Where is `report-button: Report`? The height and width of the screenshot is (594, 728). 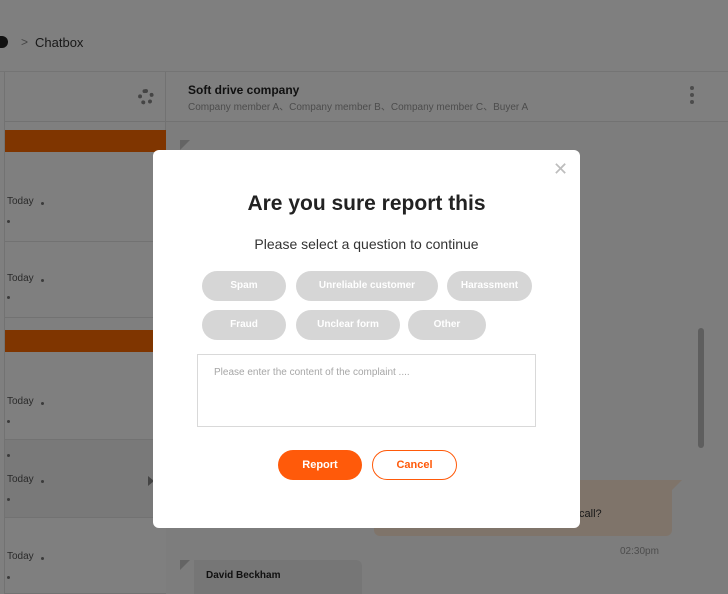
report-button: Report is located at coordinates (320, 465).